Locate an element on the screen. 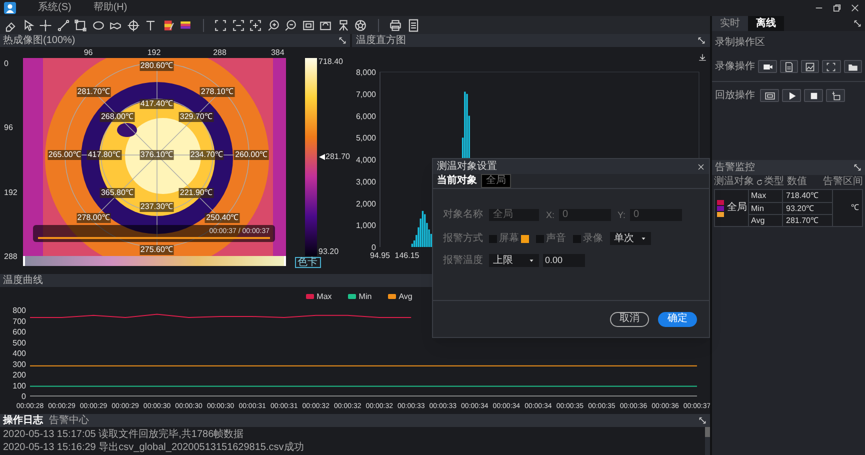 The height and width of the screenshot is (455, 865). option-label: 声音 is located at coordinates (556, 239).